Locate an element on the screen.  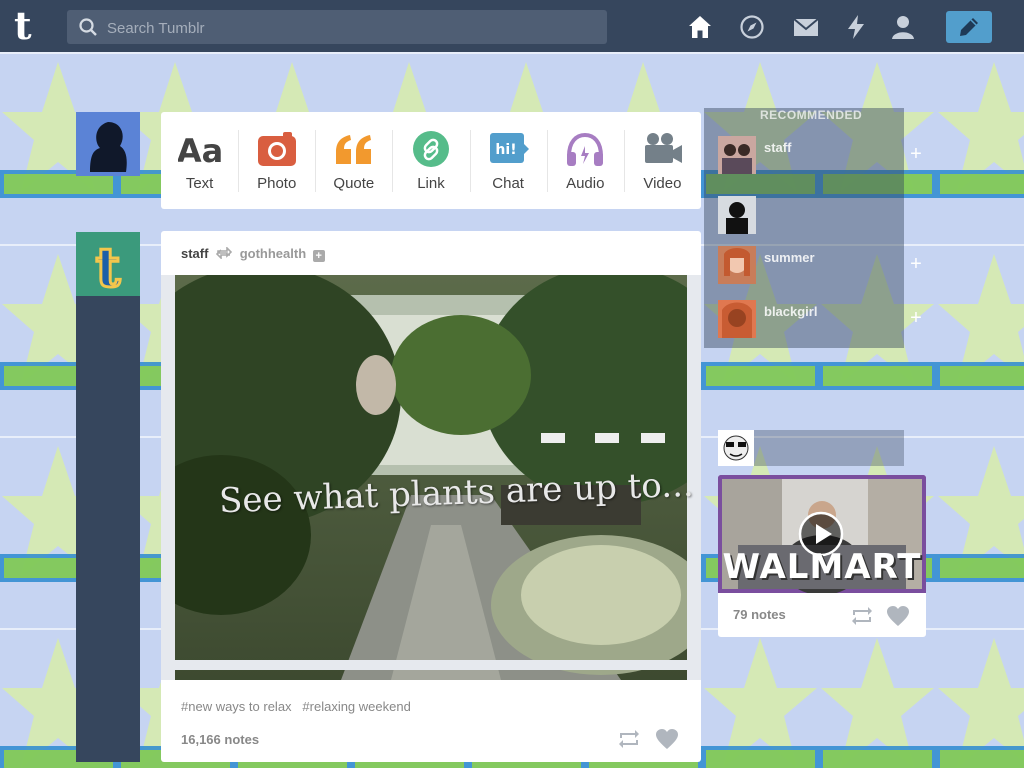
pencil-icon is located at coordinates (969, 27).